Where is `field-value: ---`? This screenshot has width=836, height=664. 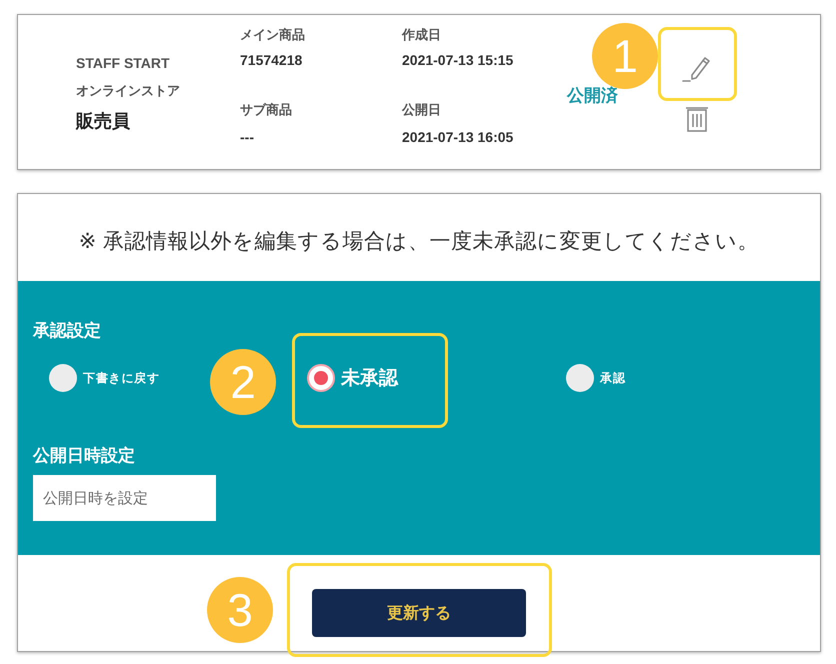 field-value: --- is located at coordinates (247, 137).